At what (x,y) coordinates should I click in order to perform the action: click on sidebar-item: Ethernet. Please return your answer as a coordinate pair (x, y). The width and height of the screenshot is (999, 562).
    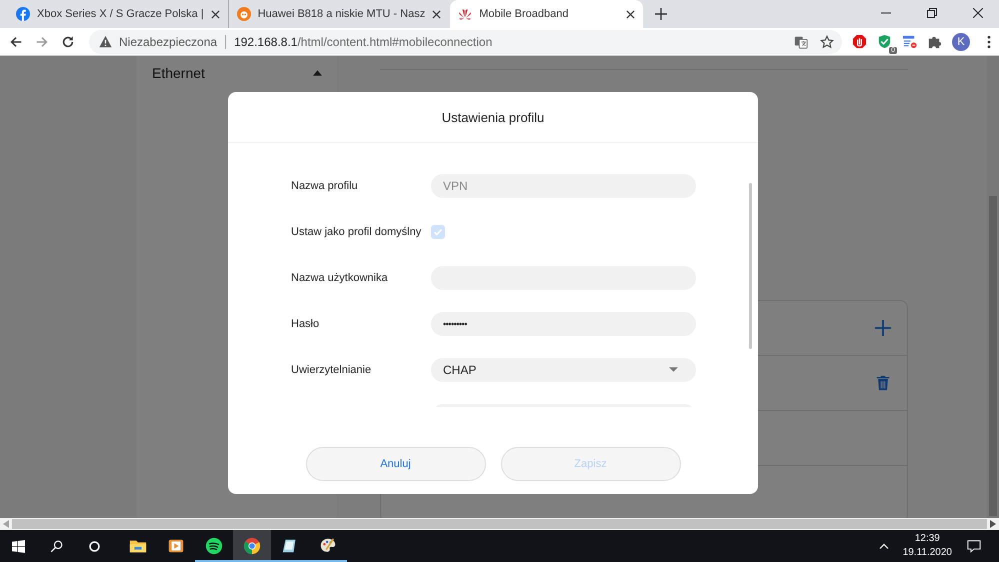
    Looking at the image, I should click on (237, 68).